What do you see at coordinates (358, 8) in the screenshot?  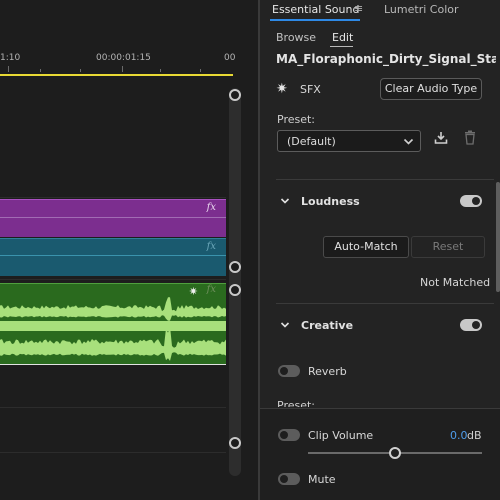 I see `panel-menu-icon: ≡` at bounding box center [358, 8].